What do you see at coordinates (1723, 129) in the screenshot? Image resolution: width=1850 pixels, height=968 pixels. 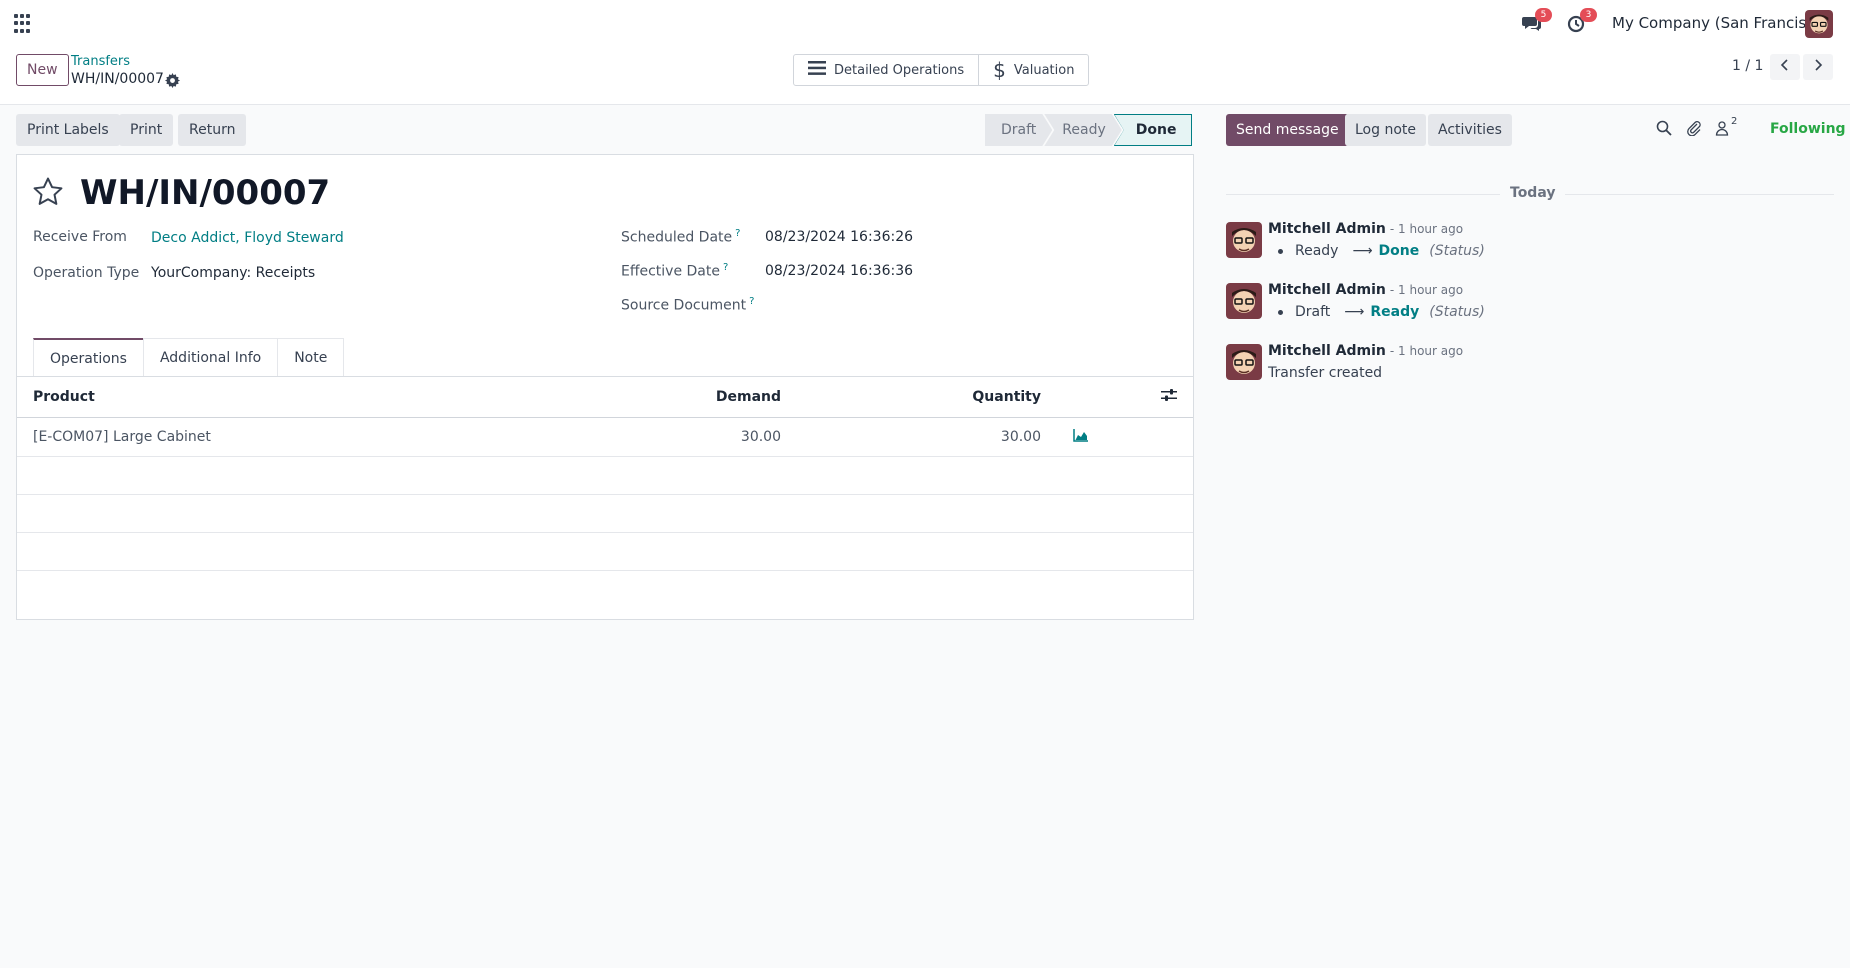 I see `followers-user-icon` at bounding box center [1723, 129].